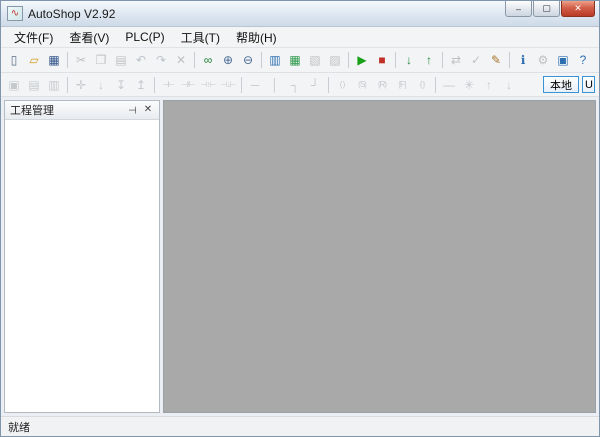 The height and width of the screenshot is (437, 600). I want to click on horizontal-line-icon: ─, so click(255, 85).